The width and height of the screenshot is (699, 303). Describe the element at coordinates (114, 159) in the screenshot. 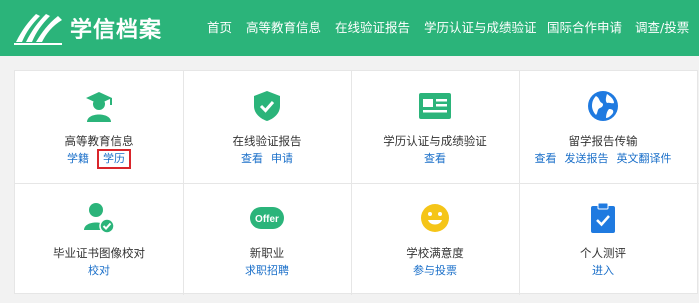

I see `link-degree: 学历` at that location.